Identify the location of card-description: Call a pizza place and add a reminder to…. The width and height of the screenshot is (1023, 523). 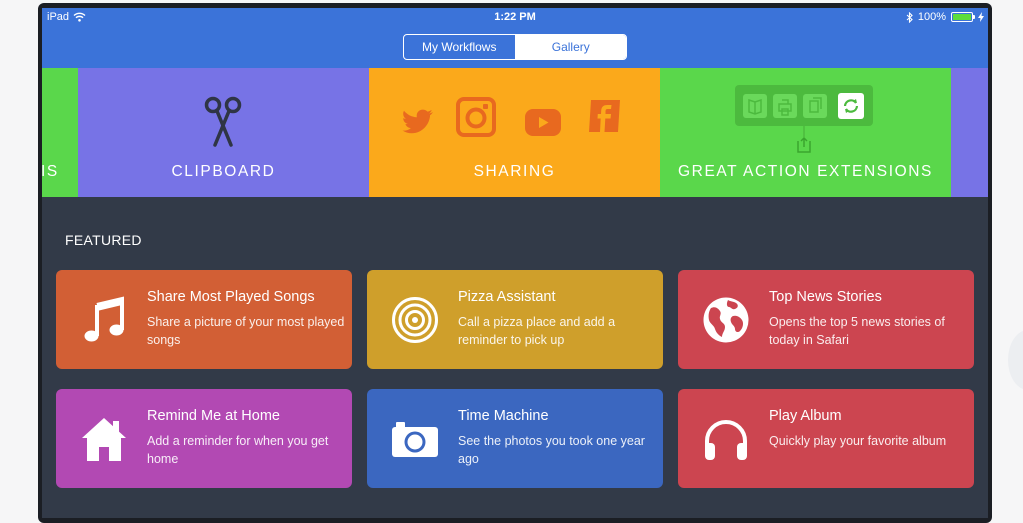
(537, 331).